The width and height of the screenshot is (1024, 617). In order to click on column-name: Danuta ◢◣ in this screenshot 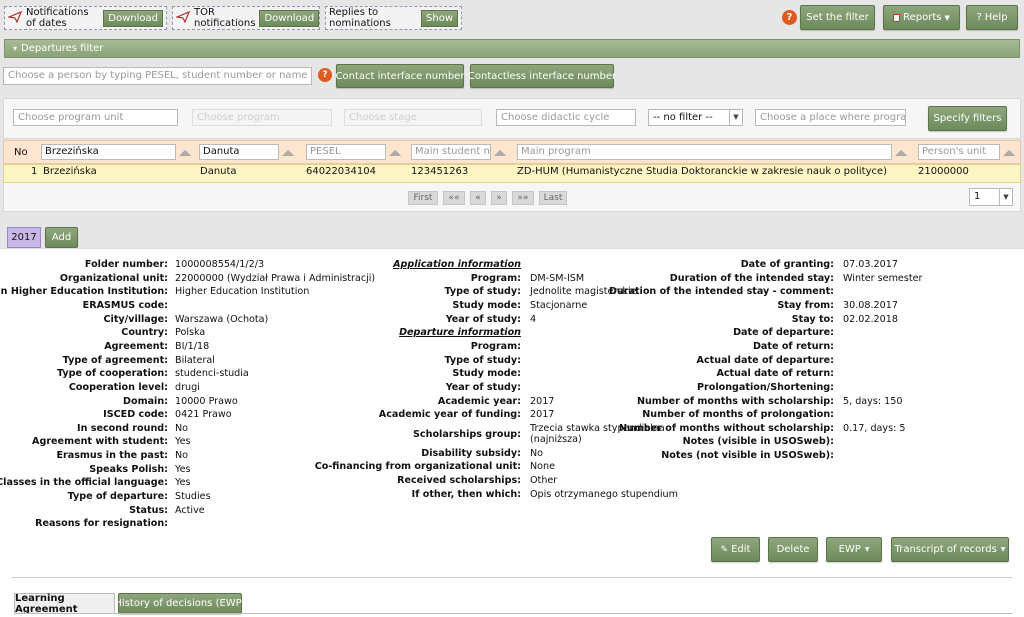, I will do `click(246, 152)`.